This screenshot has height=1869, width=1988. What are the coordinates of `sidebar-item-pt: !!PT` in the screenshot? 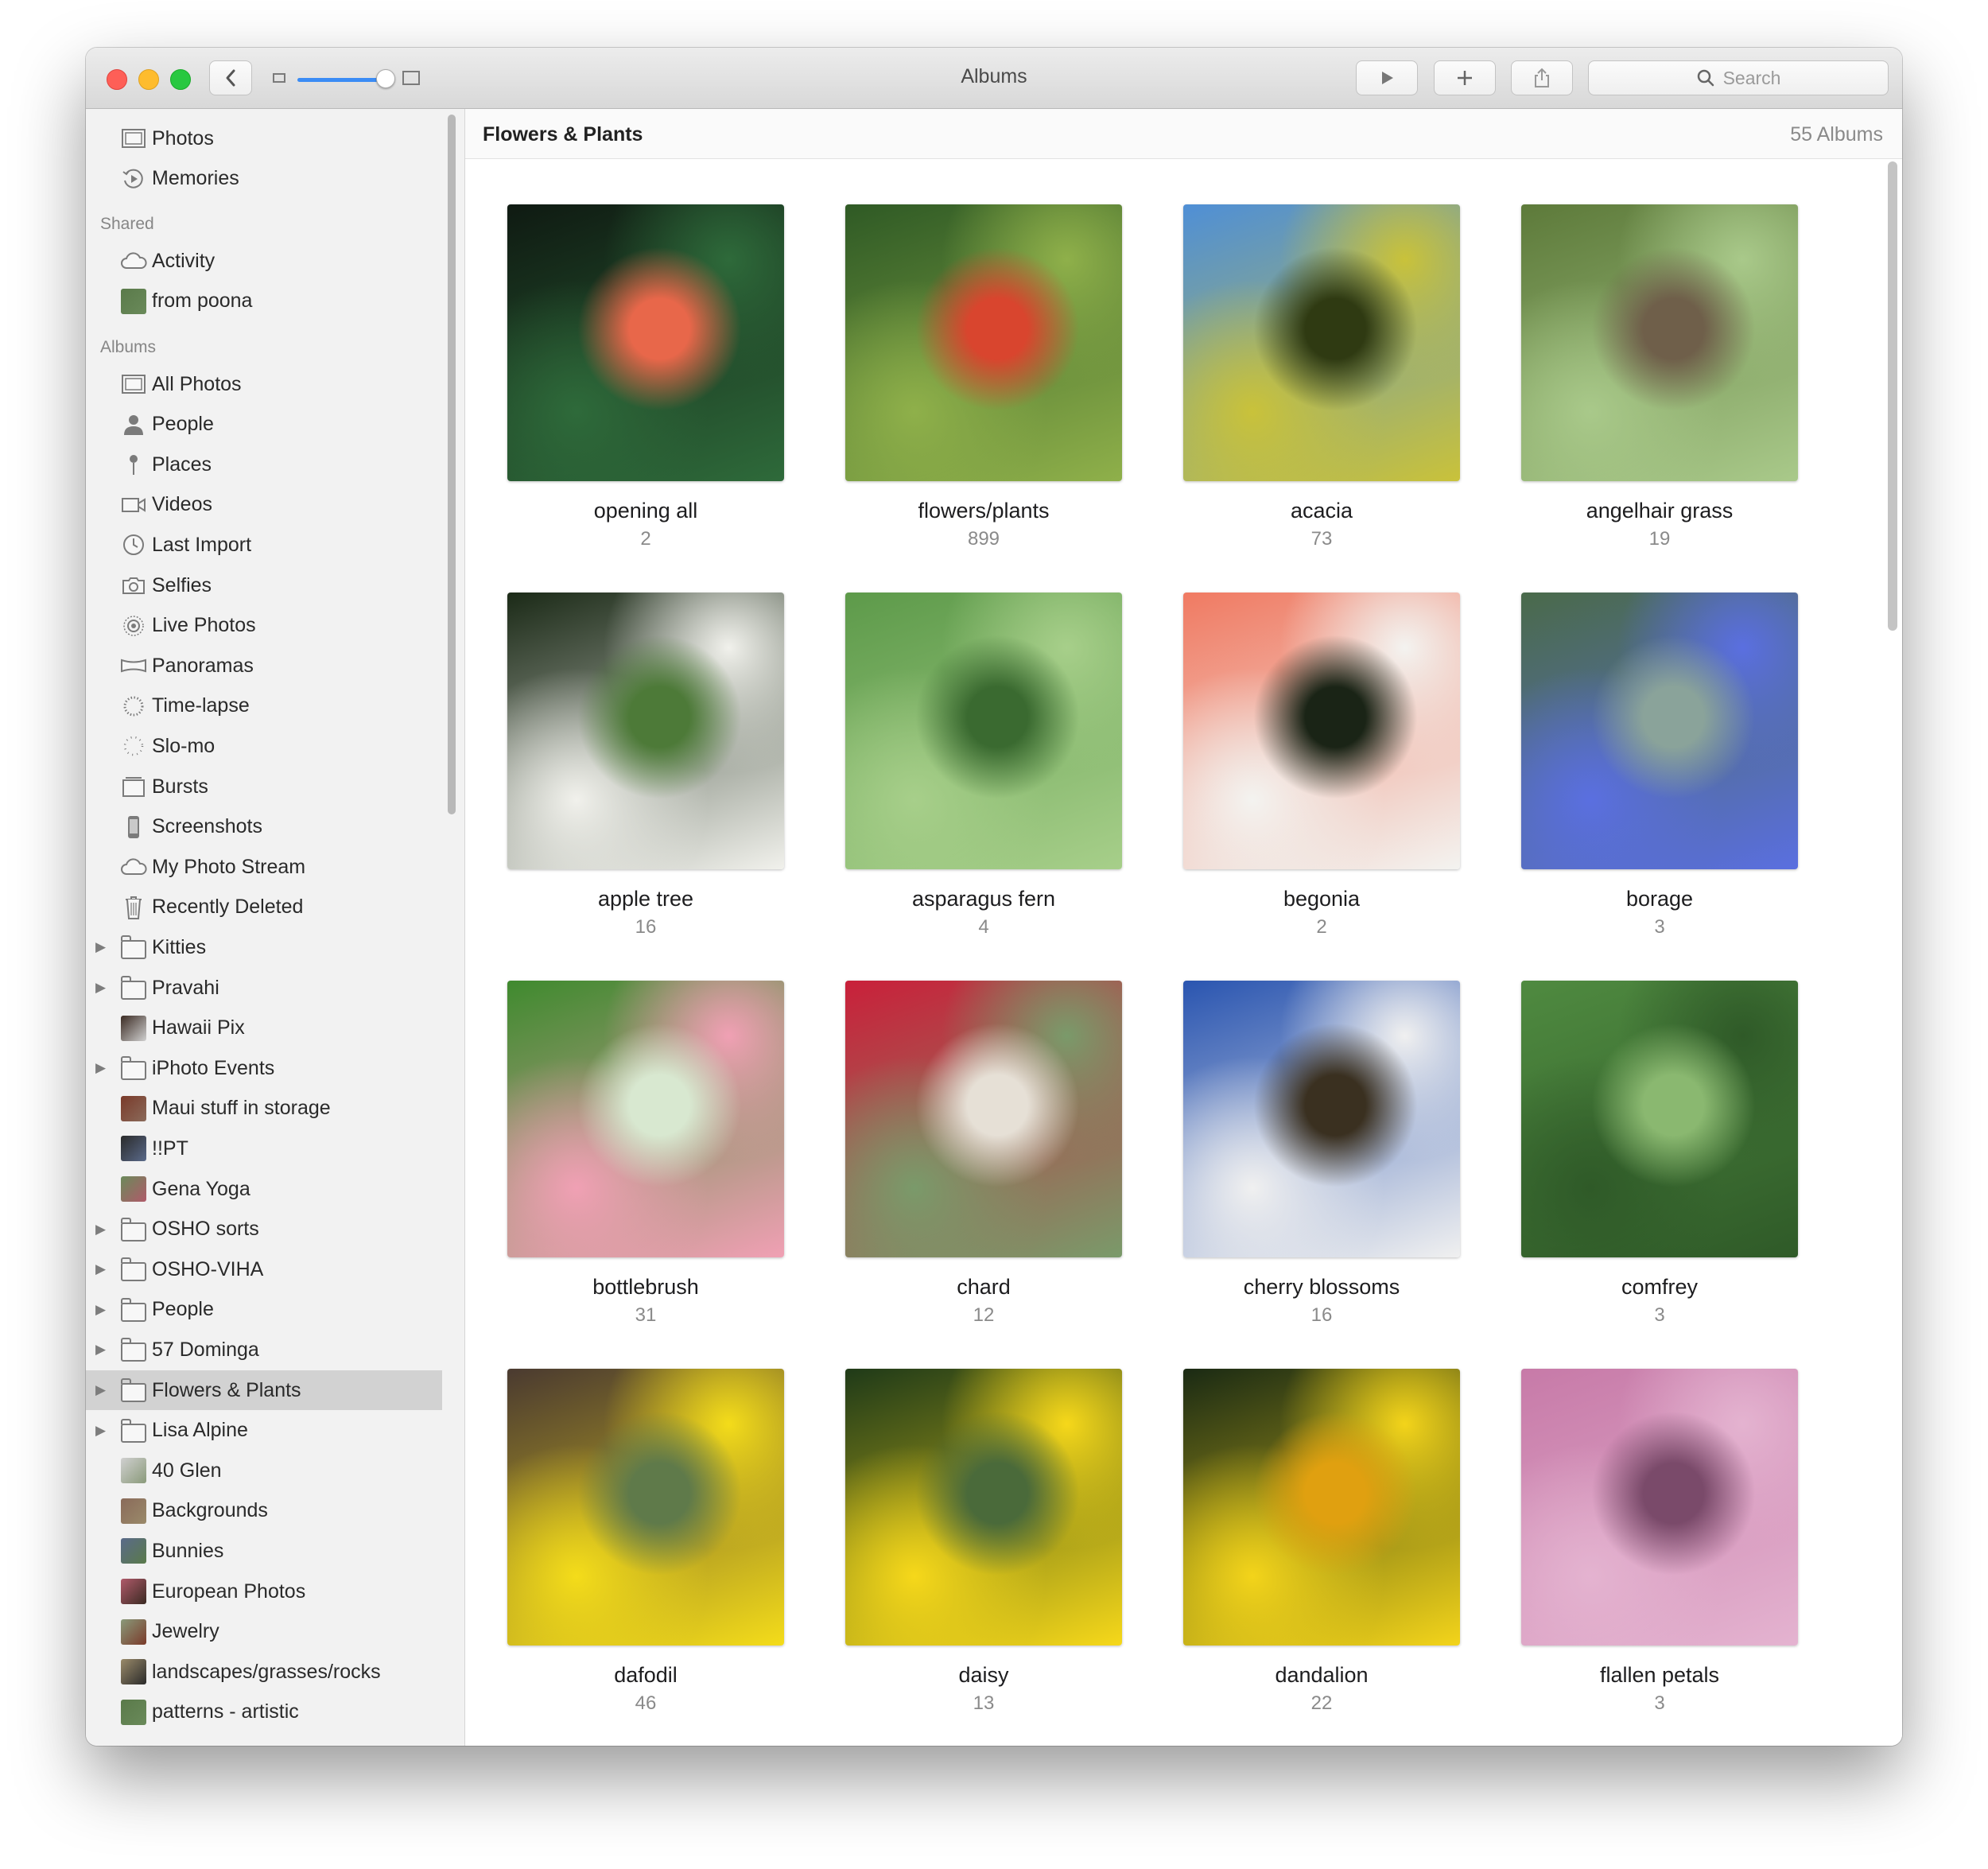 It's located at (264, 1148).